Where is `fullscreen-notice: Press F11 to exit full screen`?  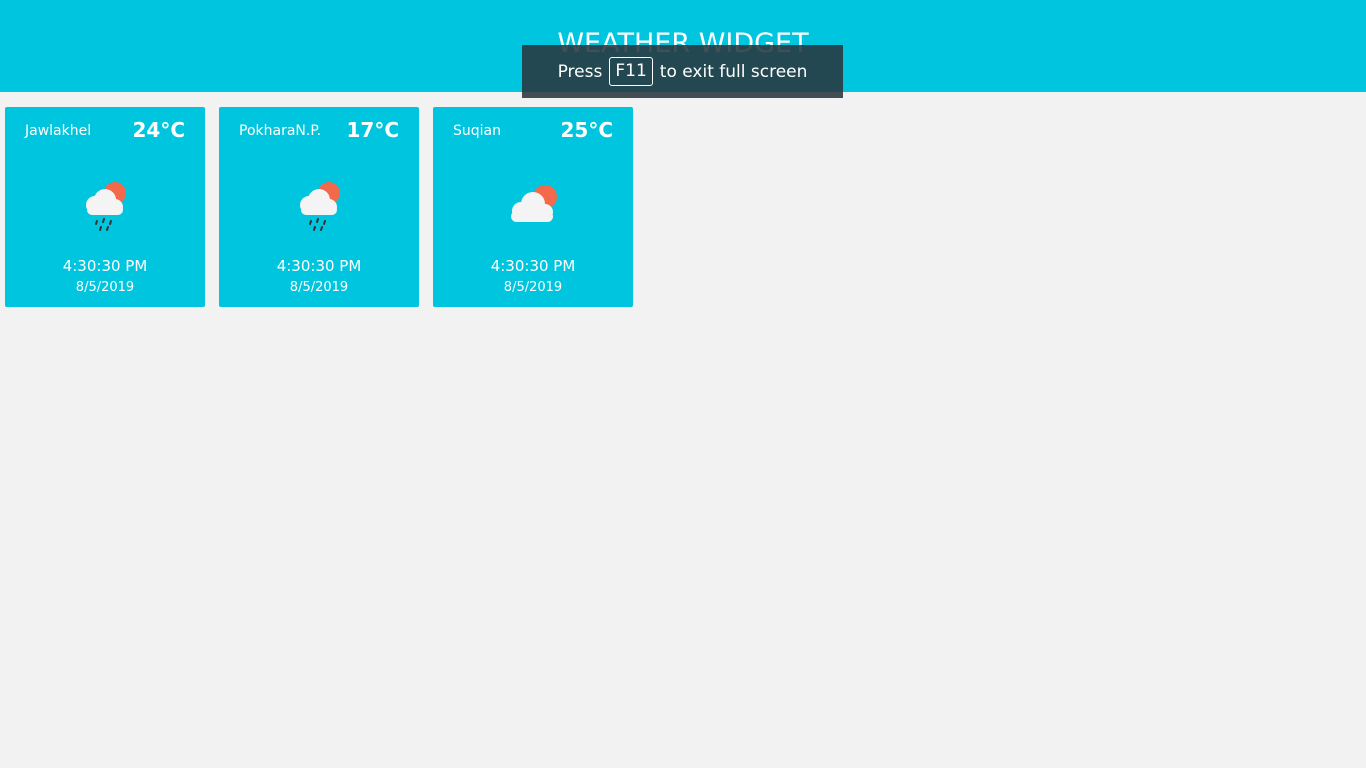 fullscreen-notice: Press F11 to exit full screen is located at coordinates (682, 71).